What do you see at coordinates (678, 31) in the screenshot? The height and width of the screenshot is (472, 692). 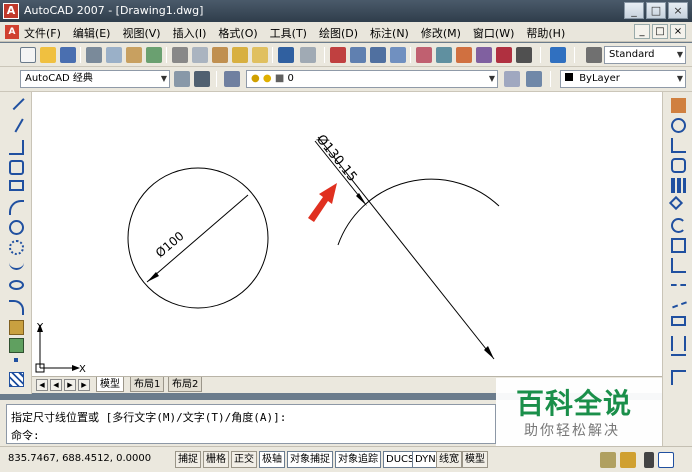 I see `doc-close-button: ×` at bounding box center [678, 31].